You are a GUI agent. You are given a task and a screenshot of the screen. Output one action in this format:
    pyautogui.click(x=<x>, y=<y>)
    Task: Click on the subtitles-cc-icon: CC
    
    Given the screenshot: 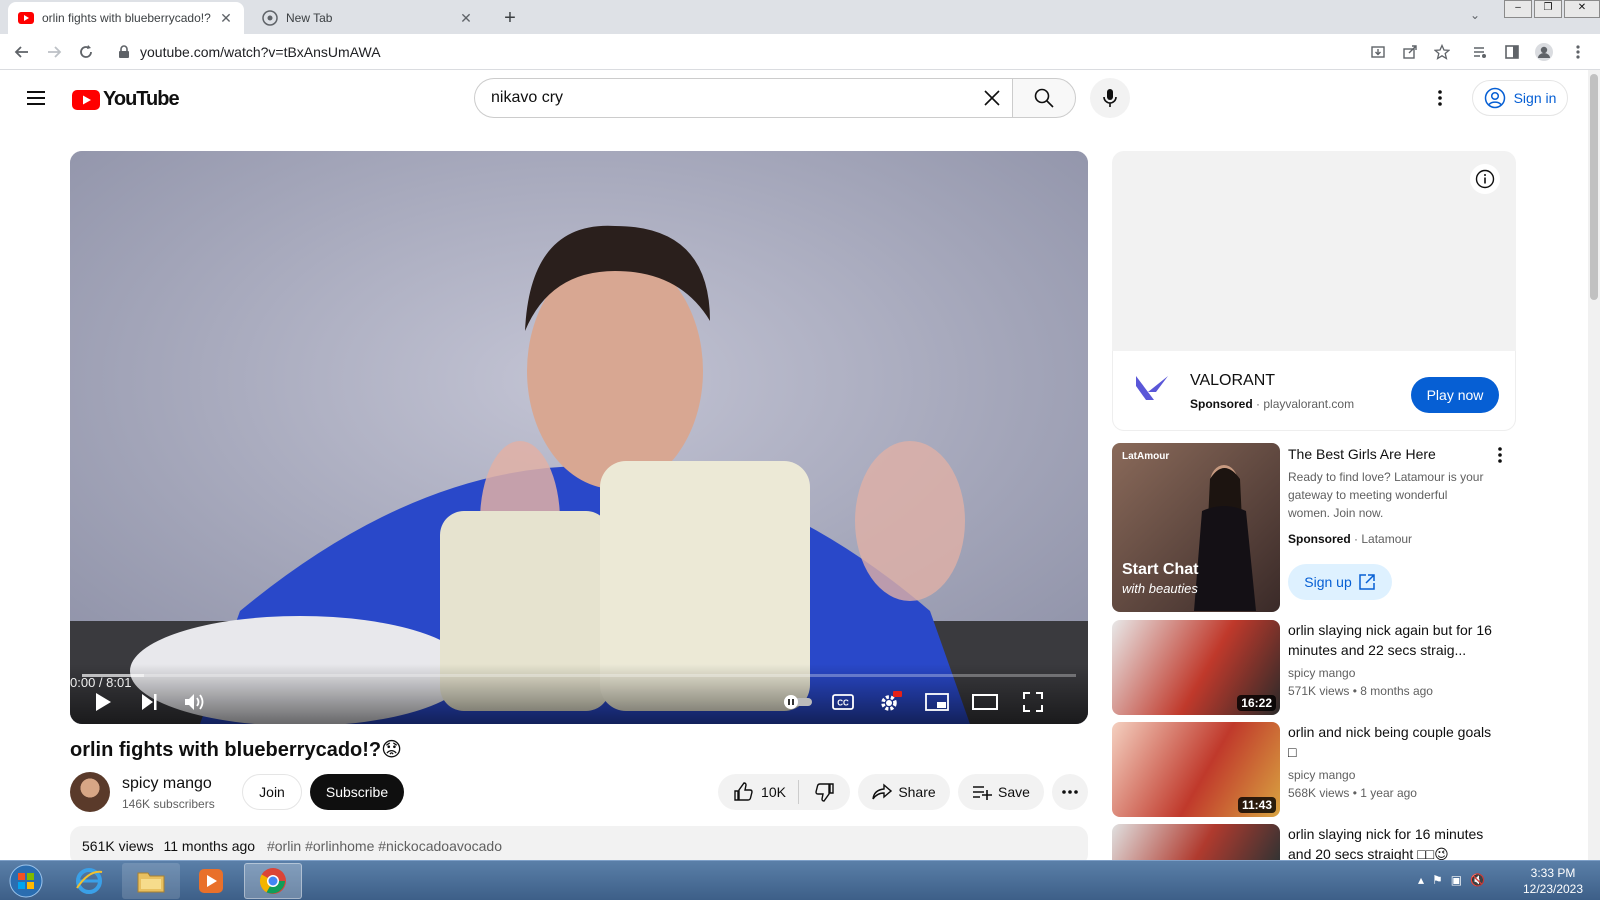 What is the action you would take?
    pyautogui.click(x=843, y=702)
    